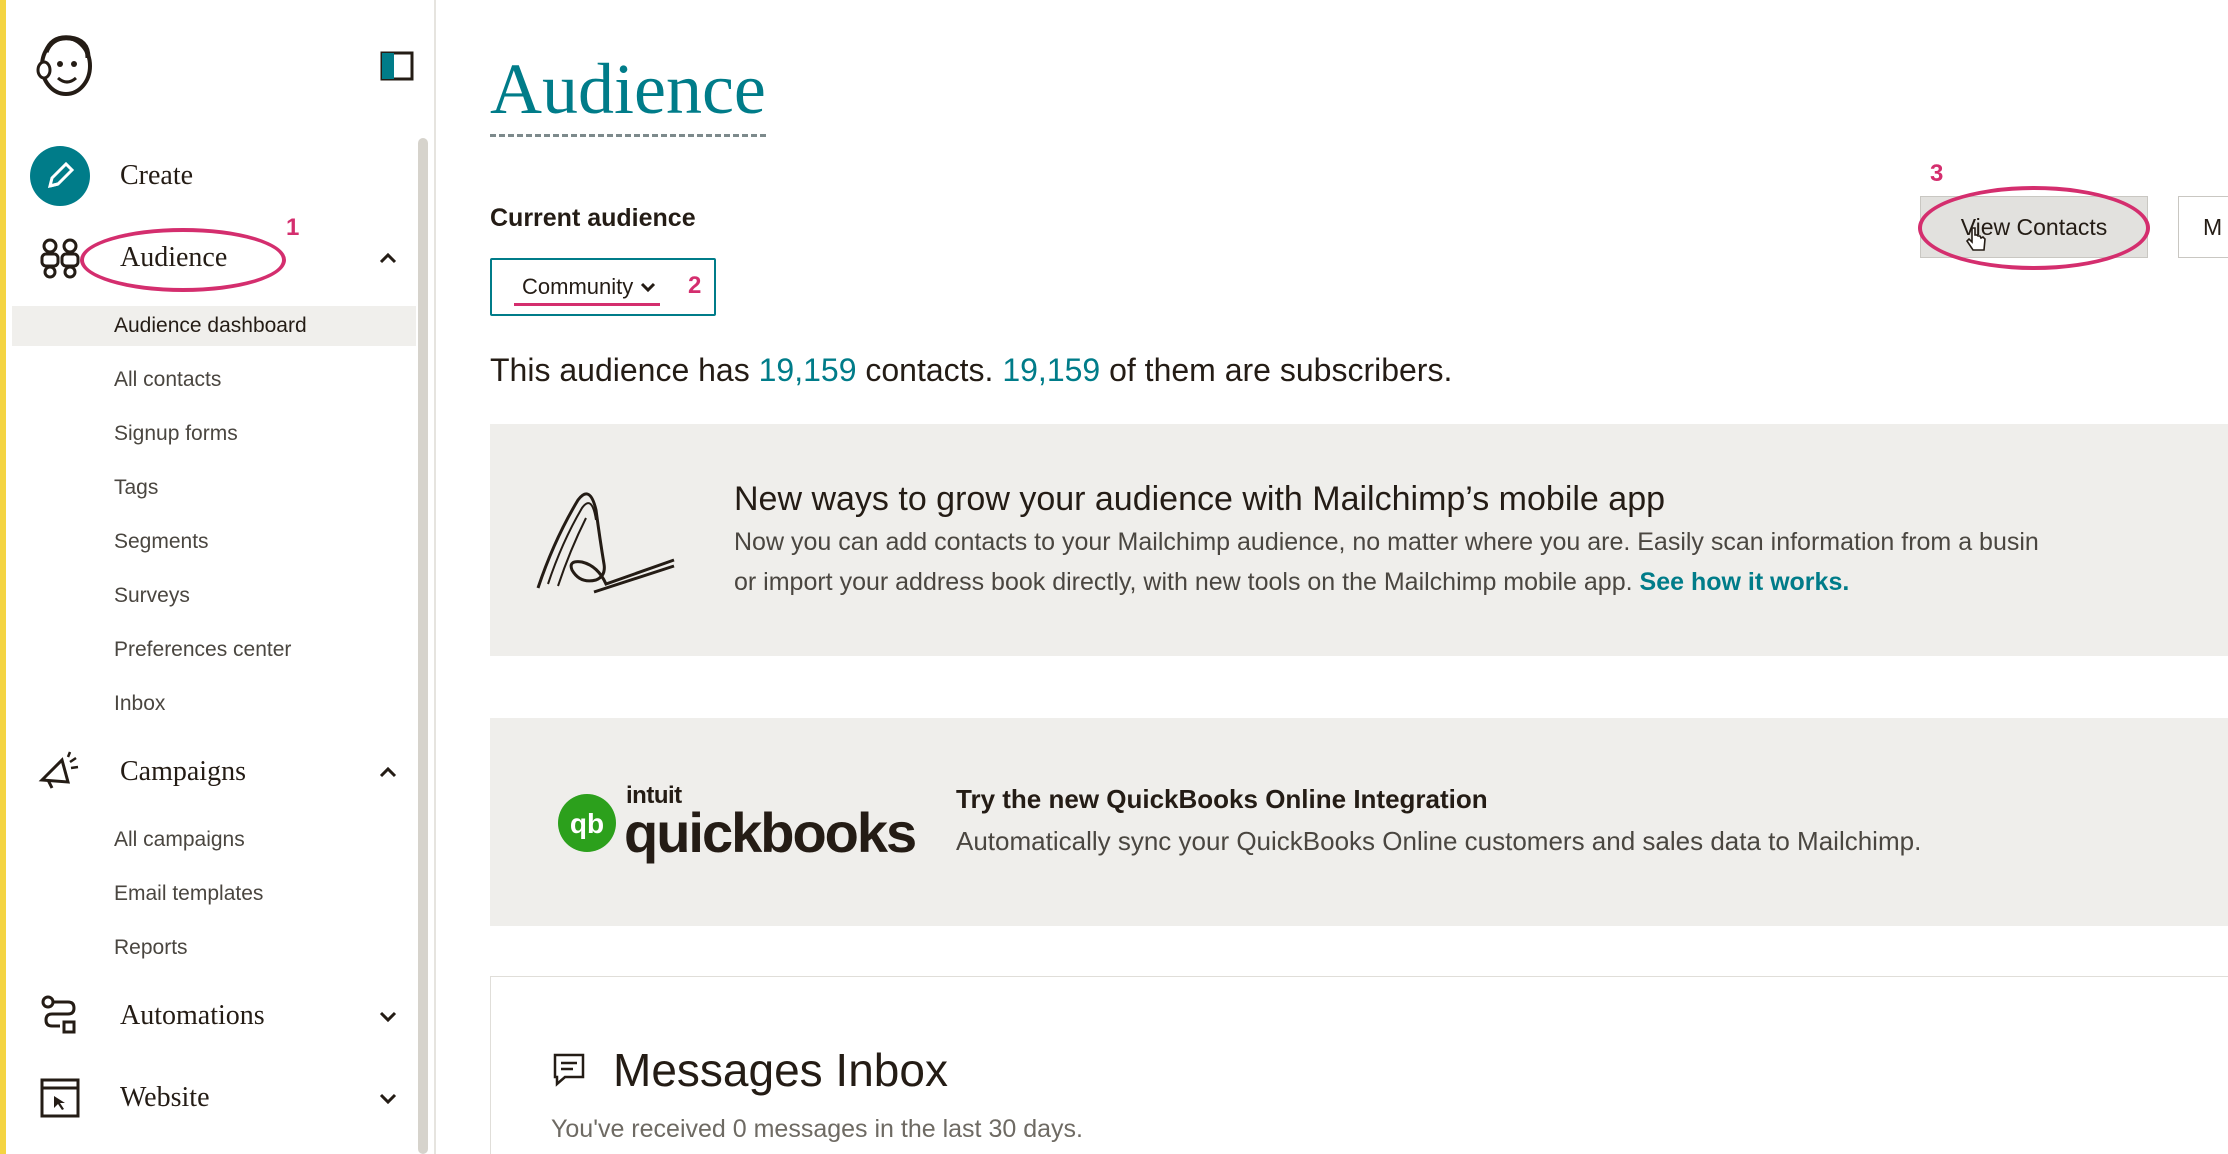 This screenshot has height=1154, width=2228. Describe the element at coordinates (397, 66) in the screenshot. I see `sidebar-collapse-icon` at that location.